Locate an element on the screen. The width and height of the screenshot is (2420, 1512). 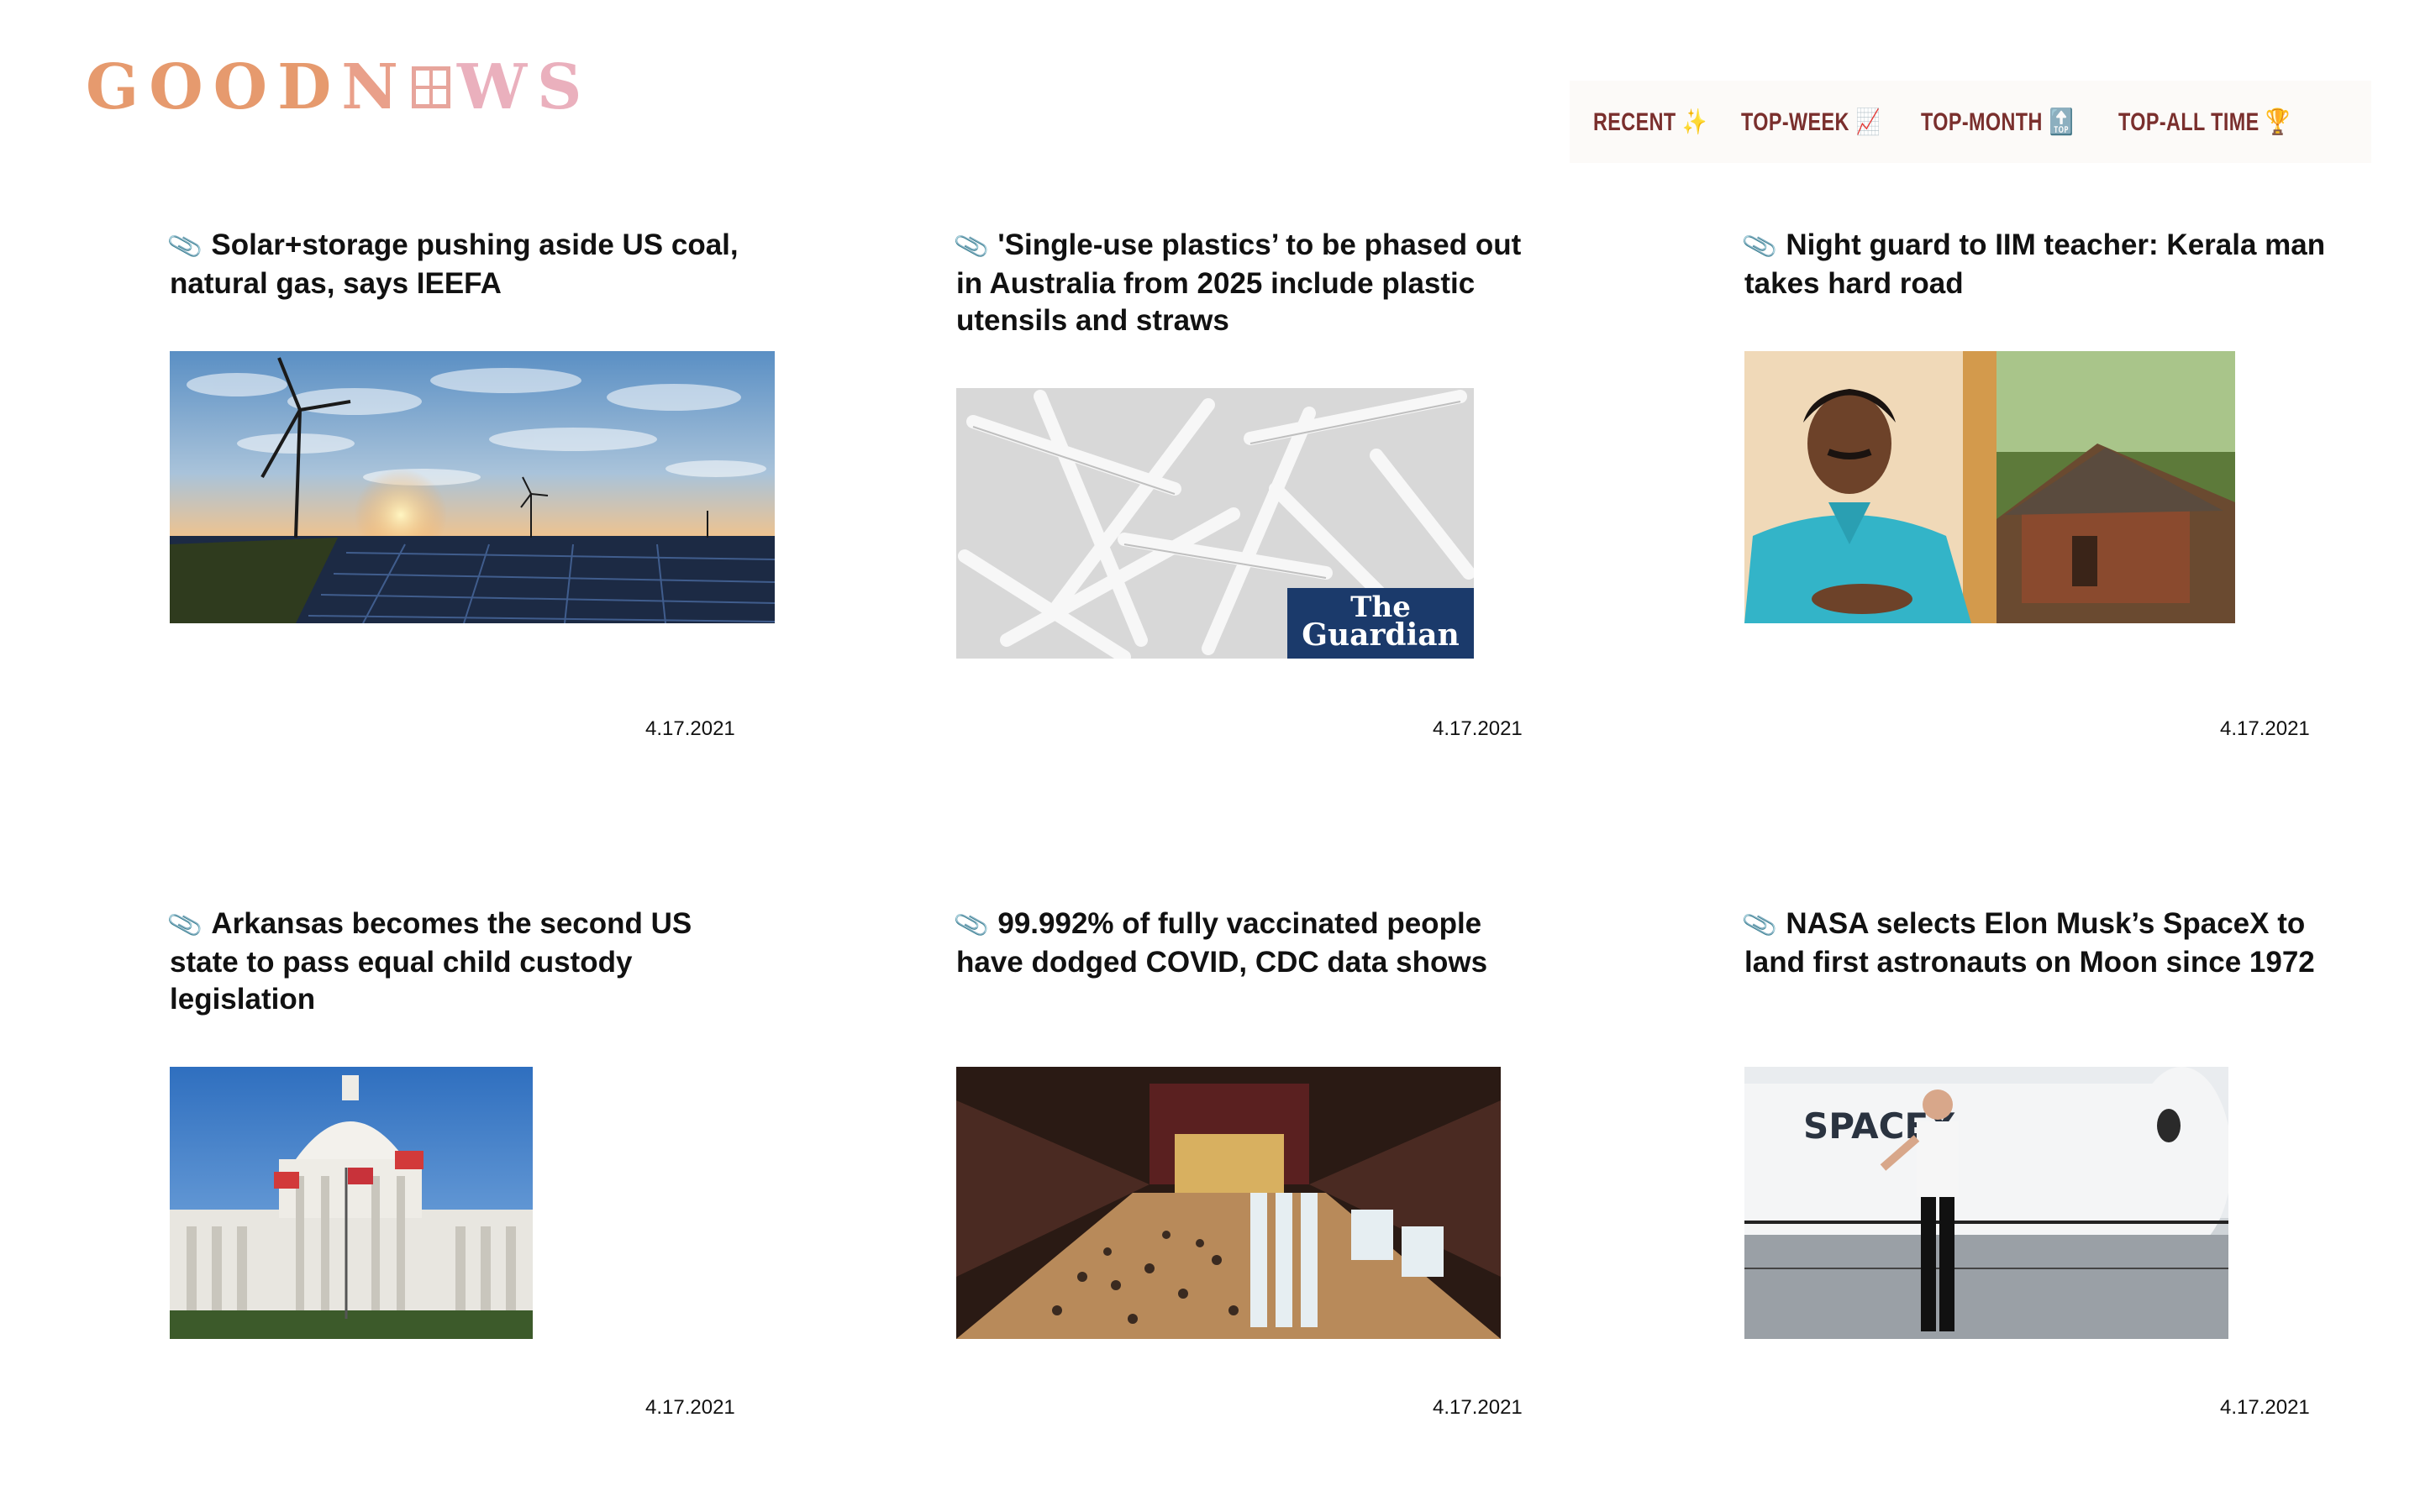
plastic-forks-image: The Guardian is located at coordinates (1215, 523).